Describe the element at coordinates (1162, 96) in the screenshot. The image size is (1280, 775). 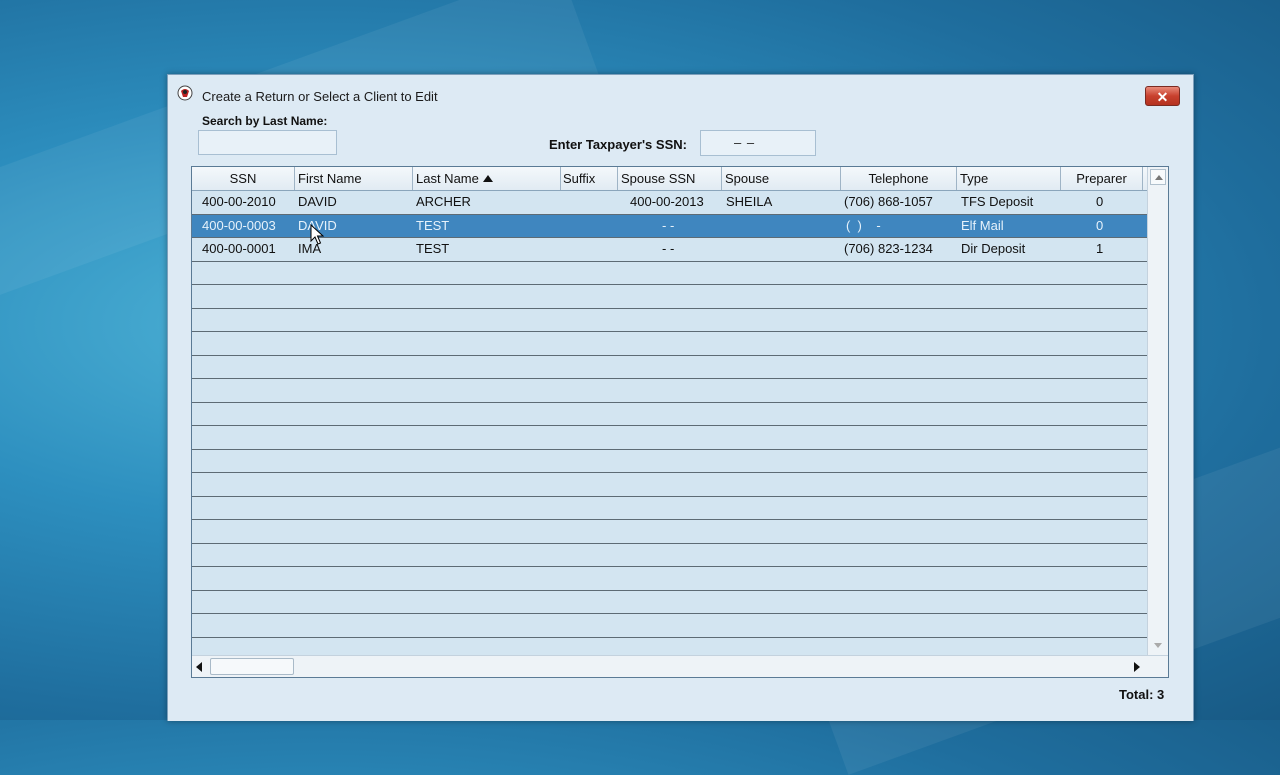
I see `close-button: ✕` at that location.